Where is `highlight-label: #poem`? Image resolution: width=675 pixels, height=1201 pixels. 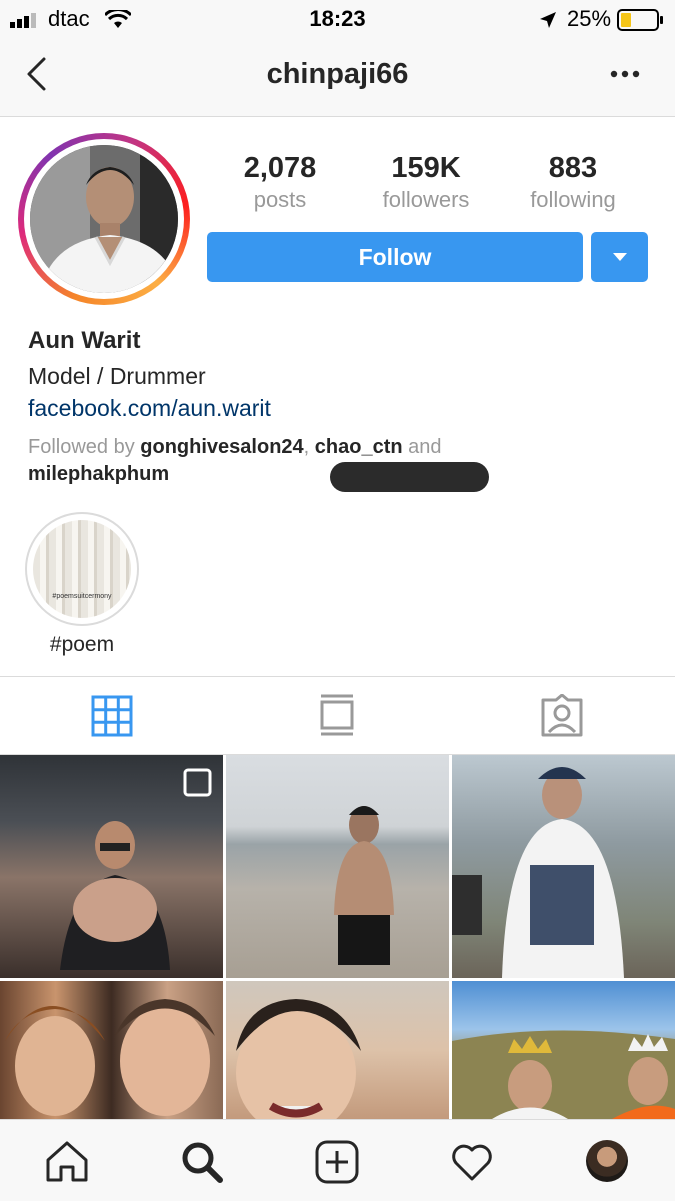
highlight-label: #poem is located at coordinates (82, 645).